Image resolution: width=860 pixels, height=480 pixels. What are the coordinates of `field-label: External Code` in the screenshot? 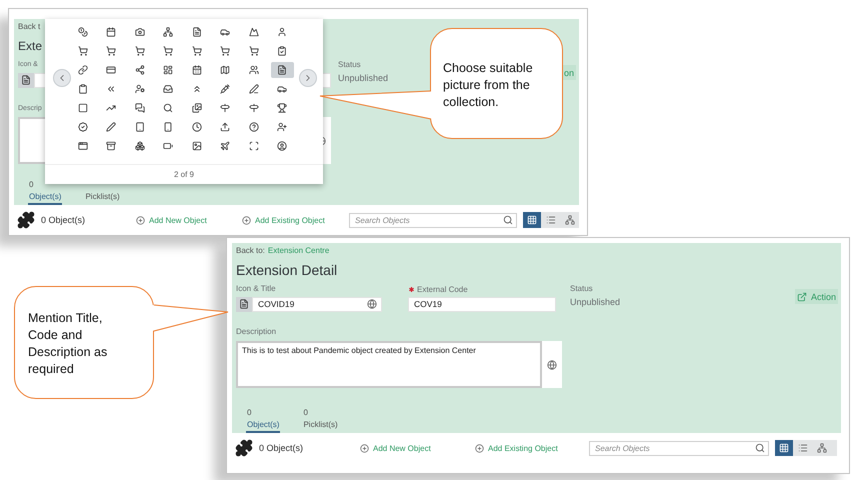 It's located at (442, 289).